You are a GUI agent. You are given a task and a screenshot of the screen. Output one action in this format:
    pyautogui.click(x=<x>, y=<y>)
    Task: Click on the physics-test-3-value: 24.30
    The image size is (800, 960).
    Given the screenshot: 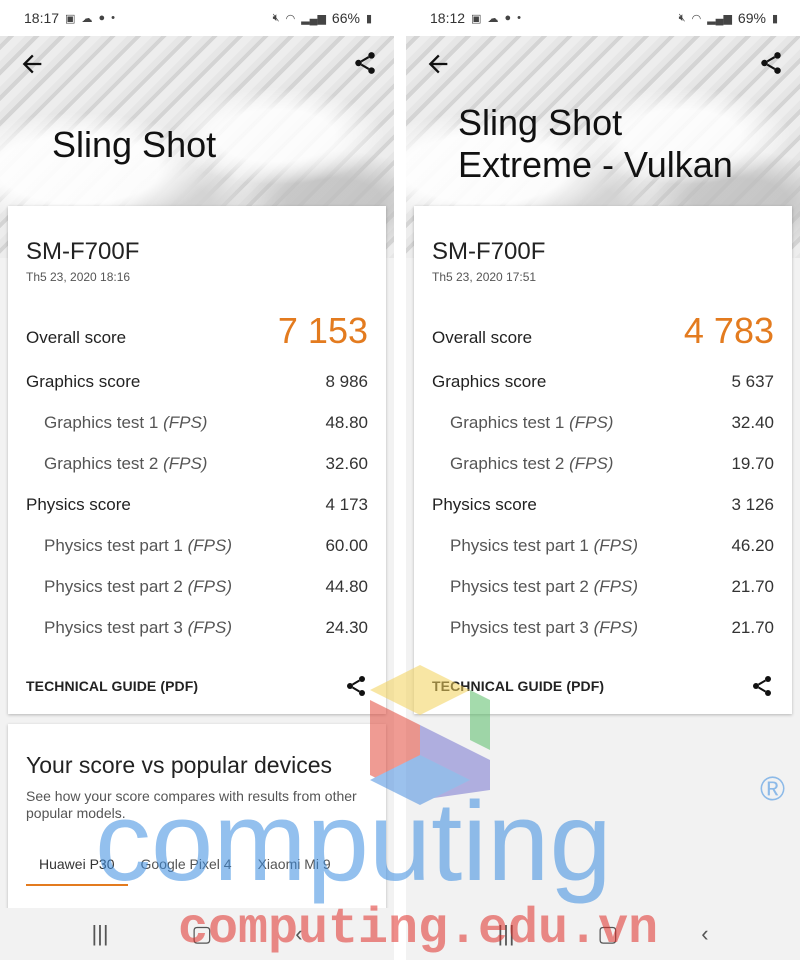 What is the action you would take?
    pyautogui.click(x=346, y=627)
    